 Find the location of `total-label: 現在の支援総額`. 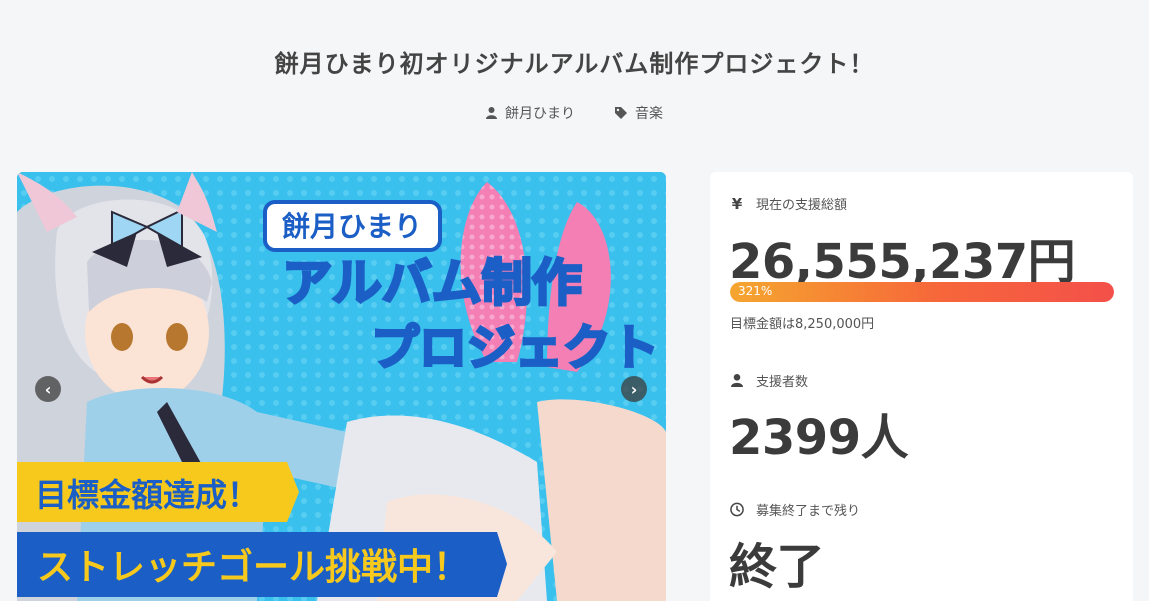

total-label: 現在の支援総額 is located at coordinates (802, 205).